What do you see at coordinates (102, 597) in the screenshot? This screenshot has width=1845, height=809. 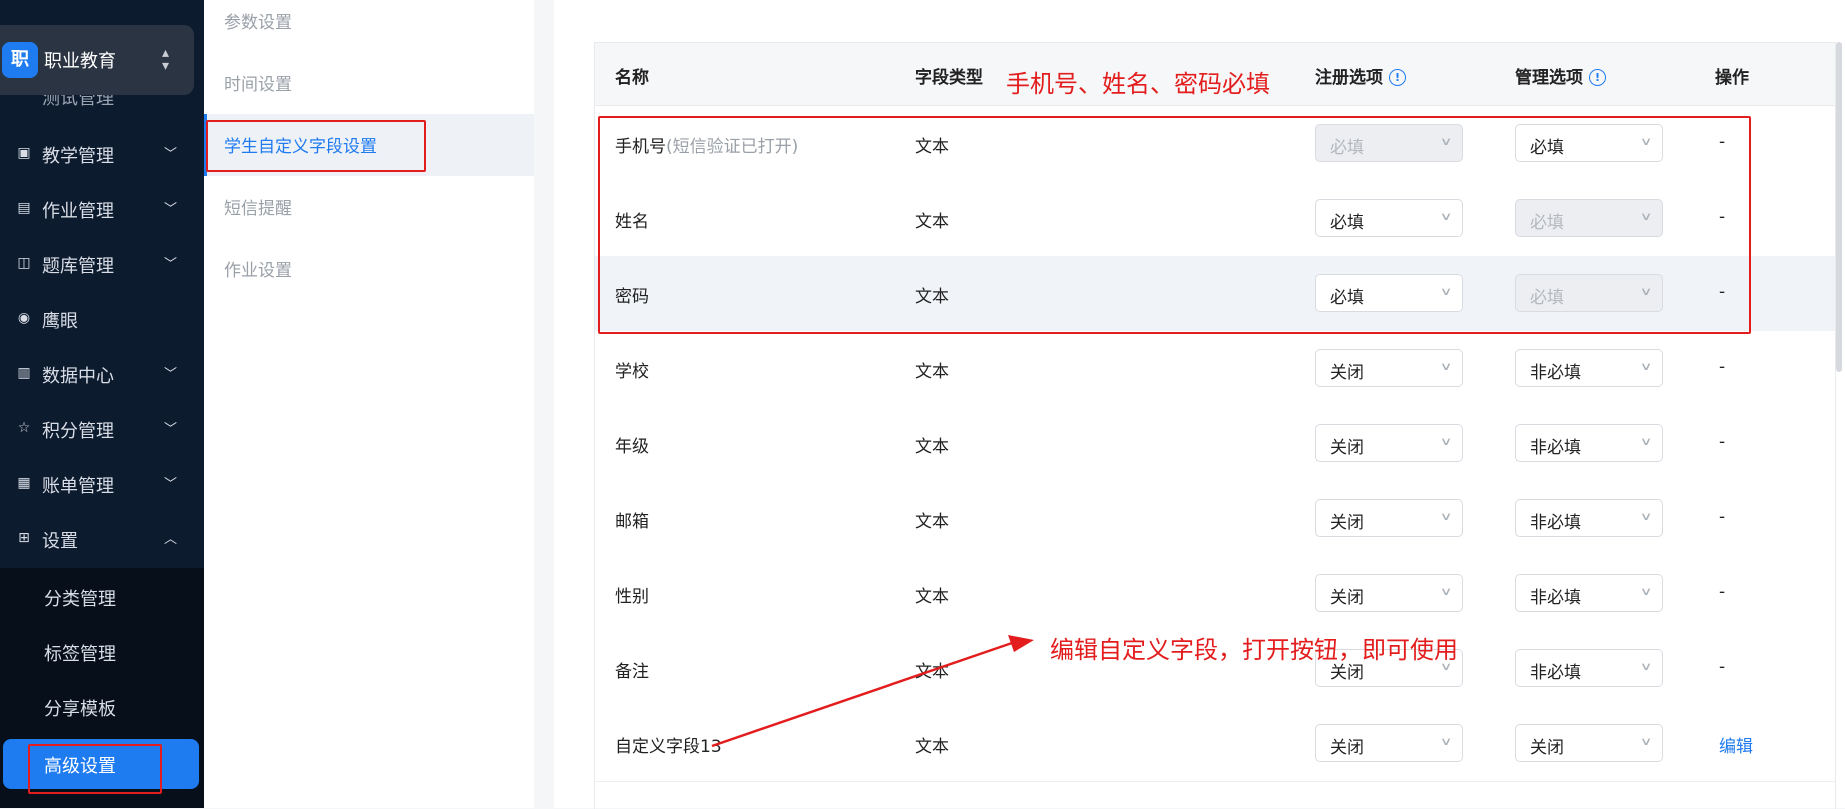 I see `sidebar-subitem-category: 分类管理` at bounding box center [102, 597].